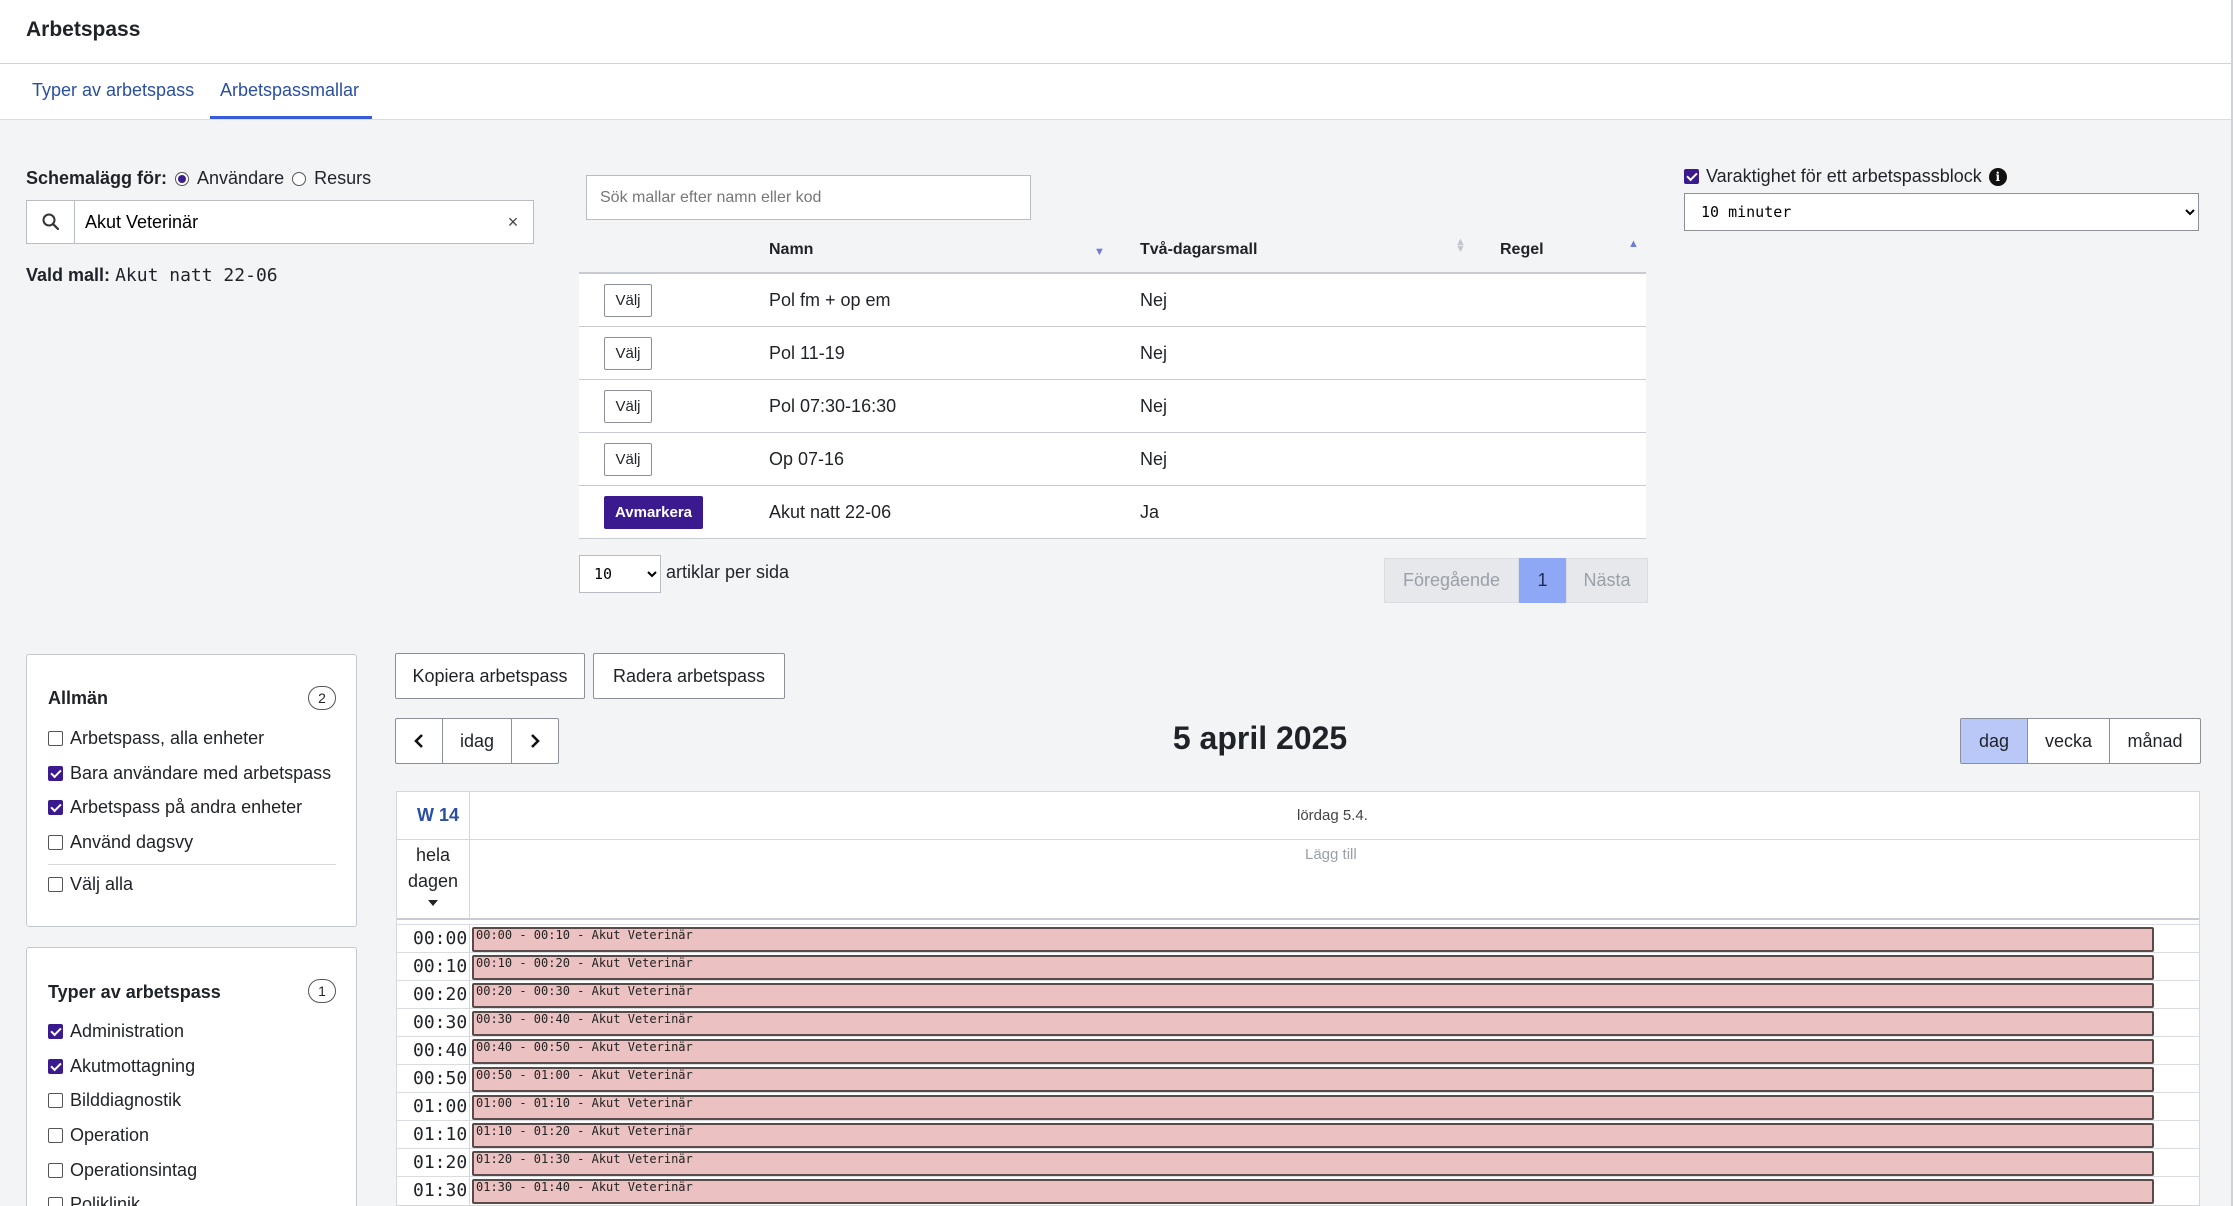 This screenshot has height=1206, width=2233. What do you see at coordinates (240, 178) in the screenshot?
I see `radio-user-label: Användare` at bounding box center [240, 178].